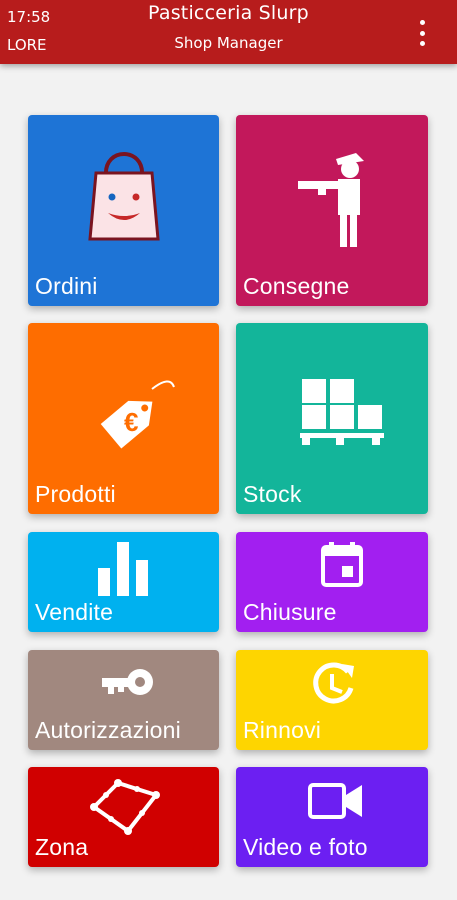 The image size is (457, 900). I want to click on euro-price-tag-icon: €, so click(137, 414).